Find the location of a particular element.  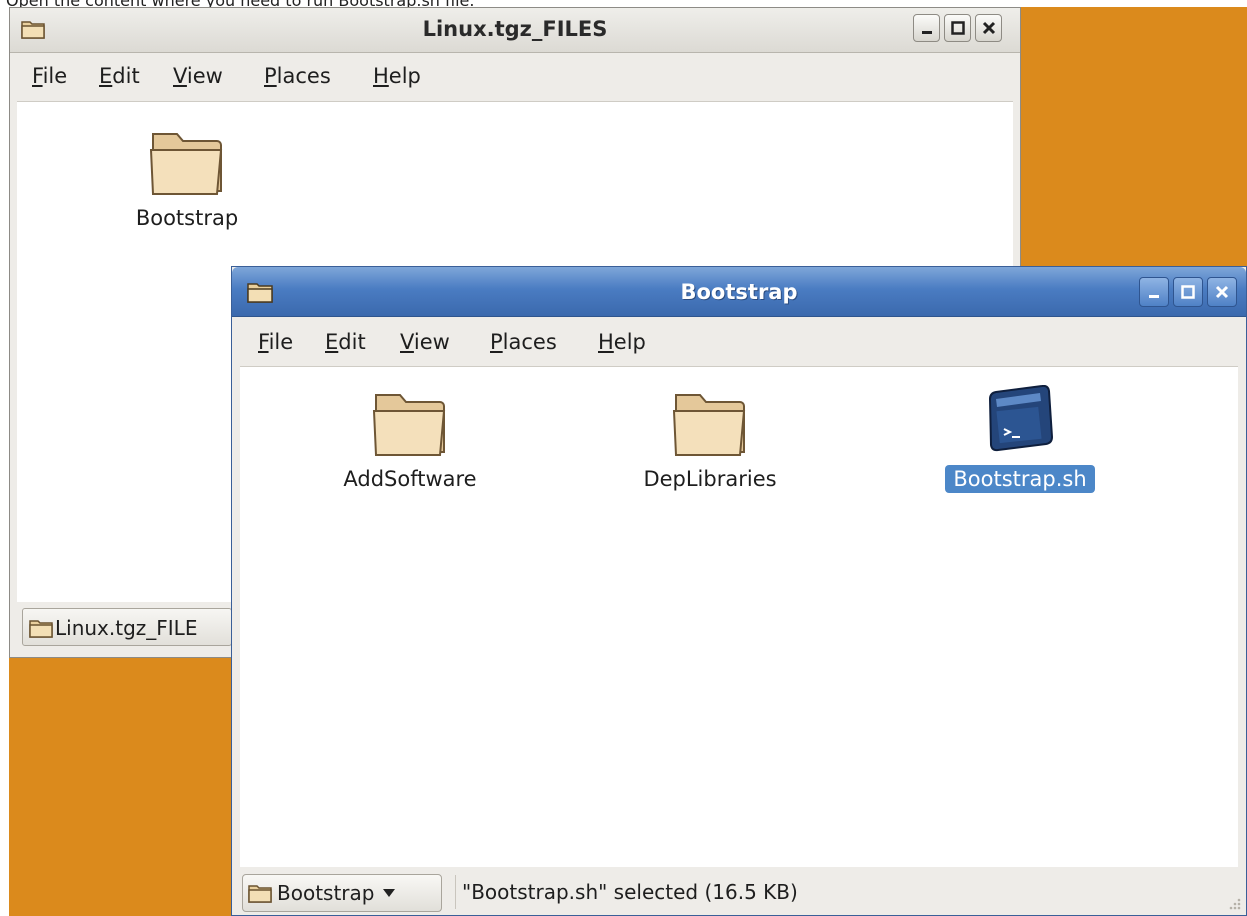

path-label: Bootstrap is located at coordinates (326, 893).